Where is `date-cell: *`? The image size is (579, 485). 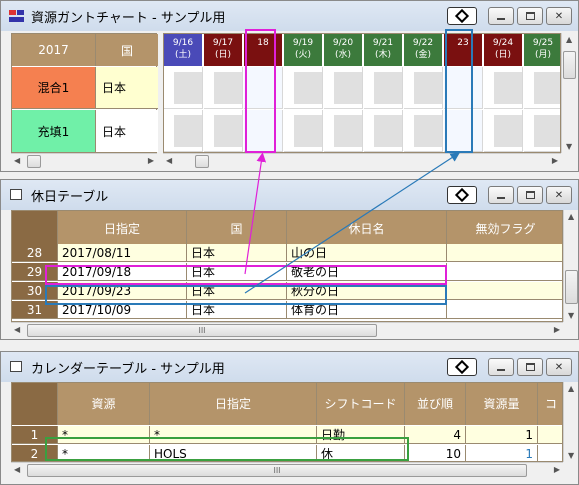 date-cell: * is located at coordinates (233, 435).